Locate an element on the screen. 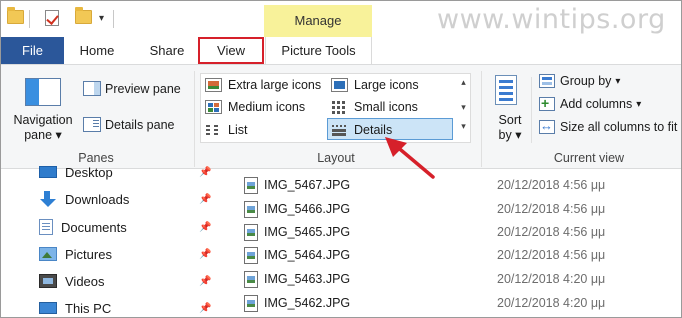 Image resolution: width=682 pixels, height=318 pixels. desktop-icon is located at coordinates (48, 172).